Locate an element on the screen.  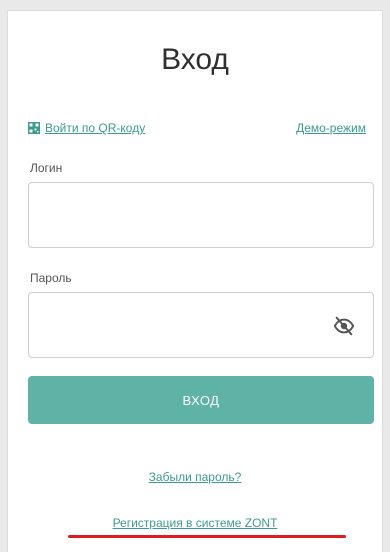
qr-code-icon is located at coordinates (34, 128).